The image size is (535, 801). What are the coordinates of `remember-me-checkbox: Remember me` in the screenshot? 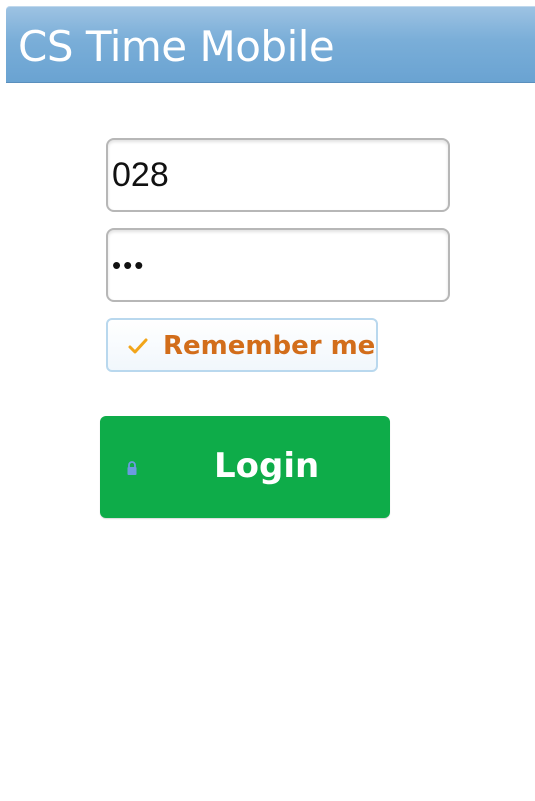 It's located at (242, 345).